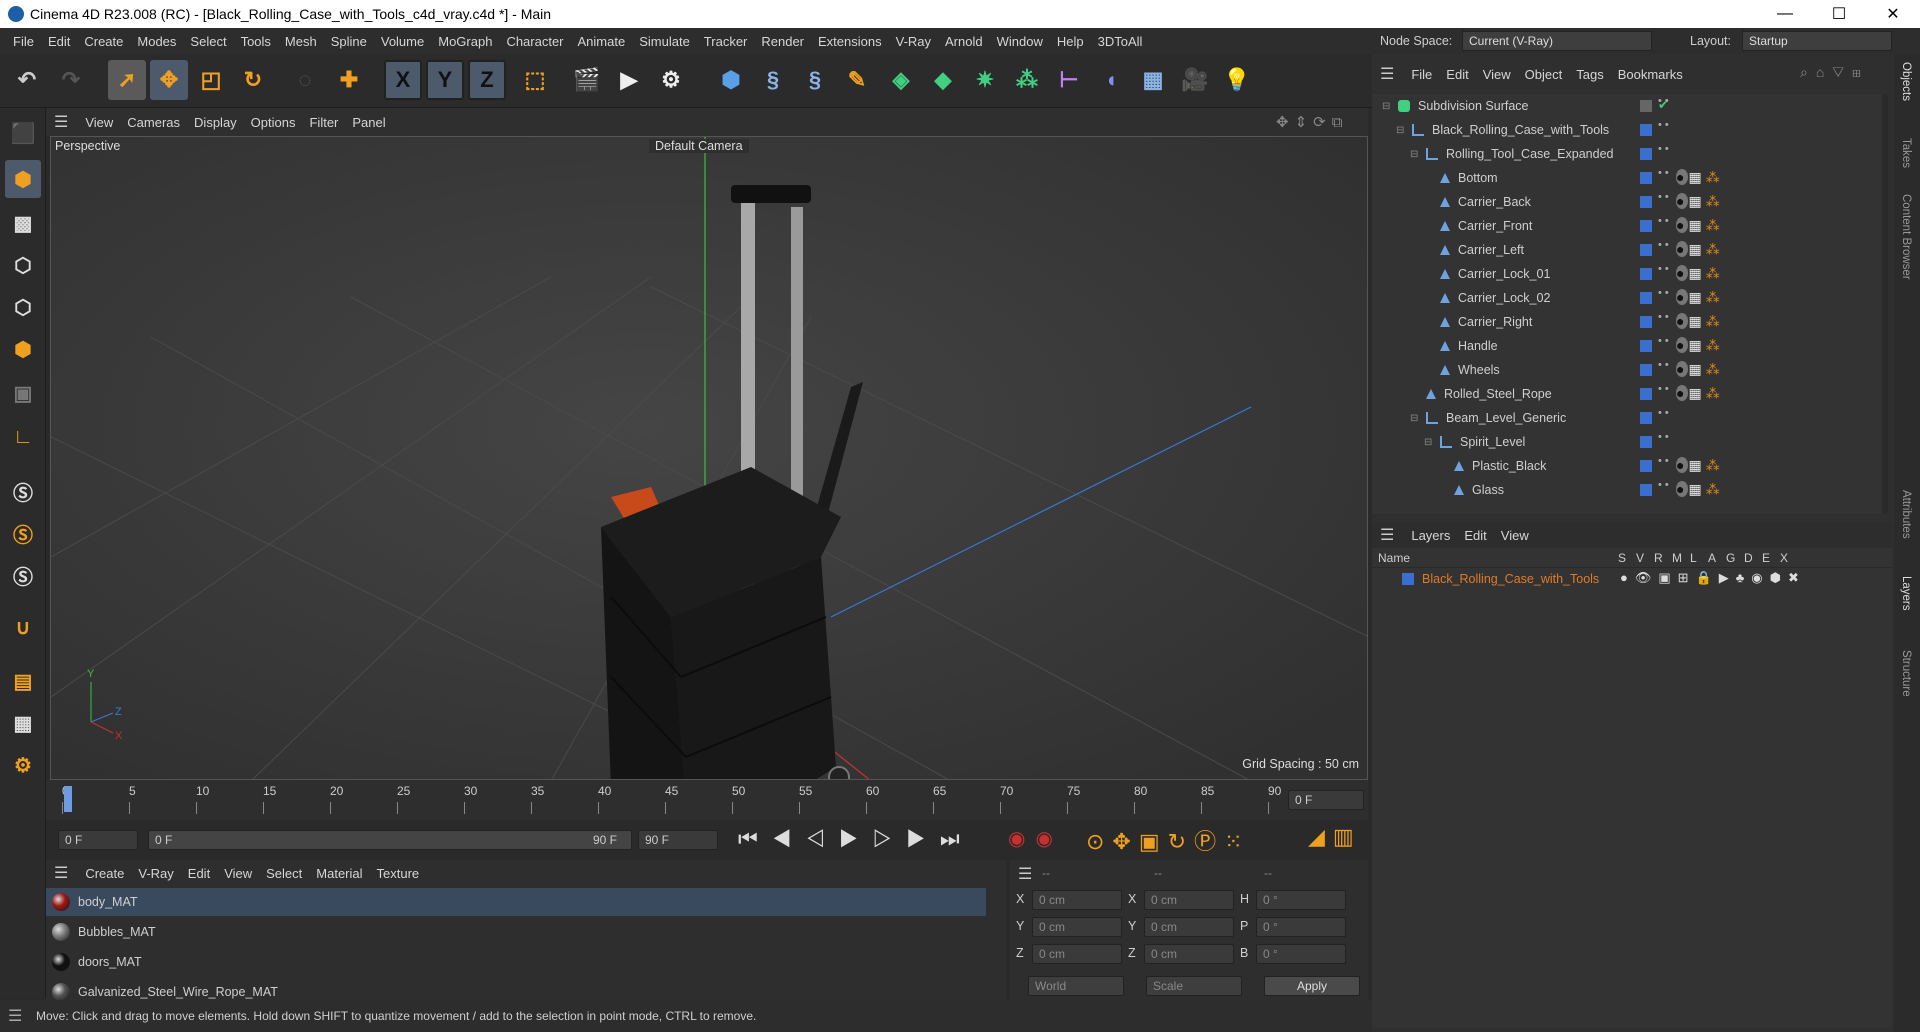 The image size is (1920, 1032). Describe the element at coordinates (305, 80) in the screenshot. I see `recent-tool-icon: ◌` at that location.